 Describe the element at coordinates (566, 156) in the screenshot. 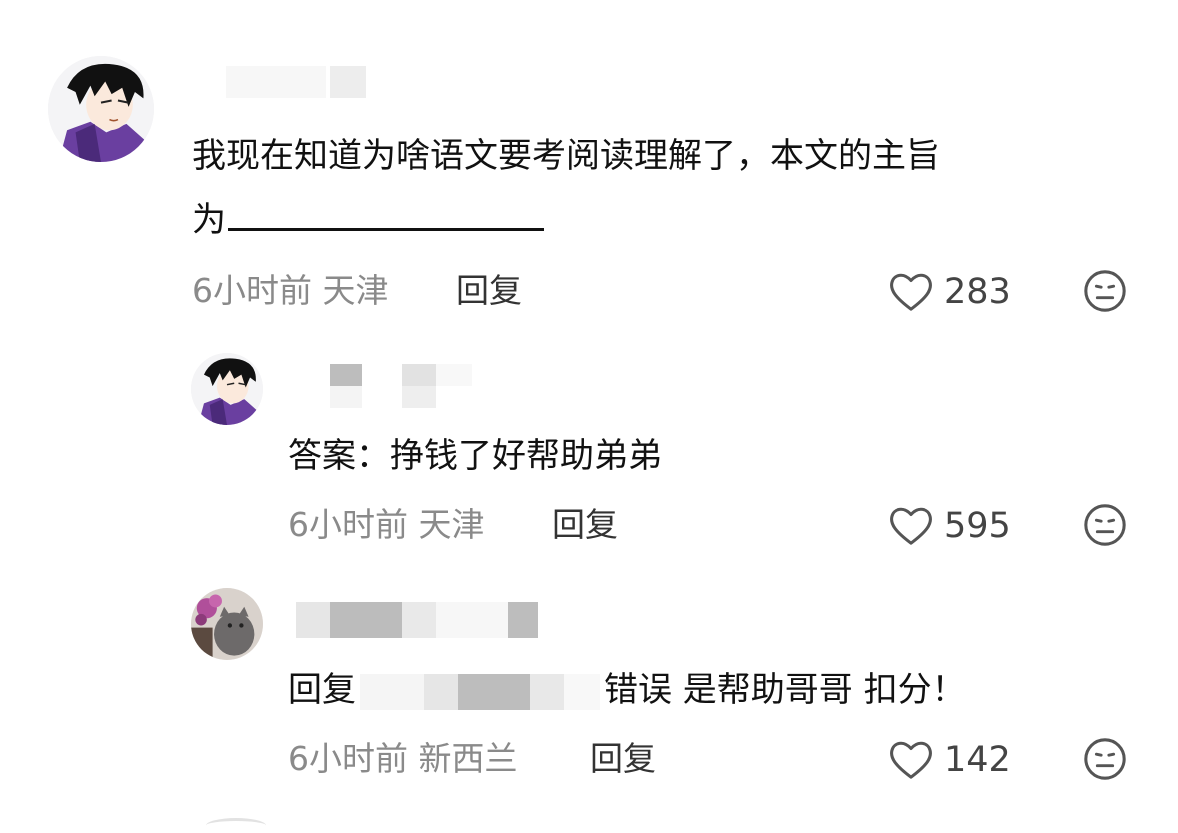

I see `comment-text: 我现在知道为啥语文要考阅读理解了，本文的主旨` at that location.